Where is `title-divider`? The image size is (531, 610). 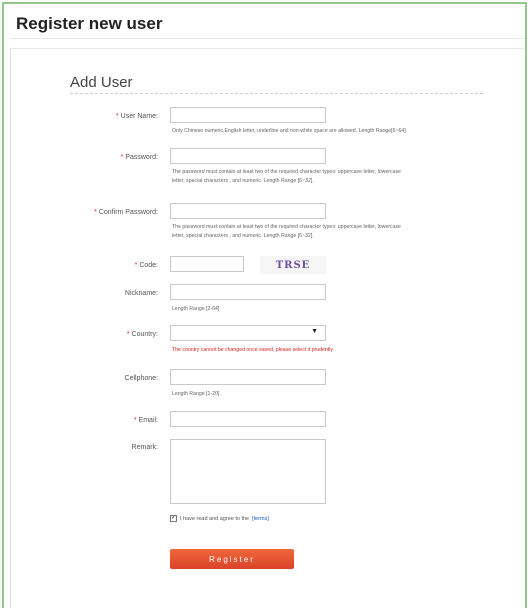 title-divider is located at coordinates (267, 38).